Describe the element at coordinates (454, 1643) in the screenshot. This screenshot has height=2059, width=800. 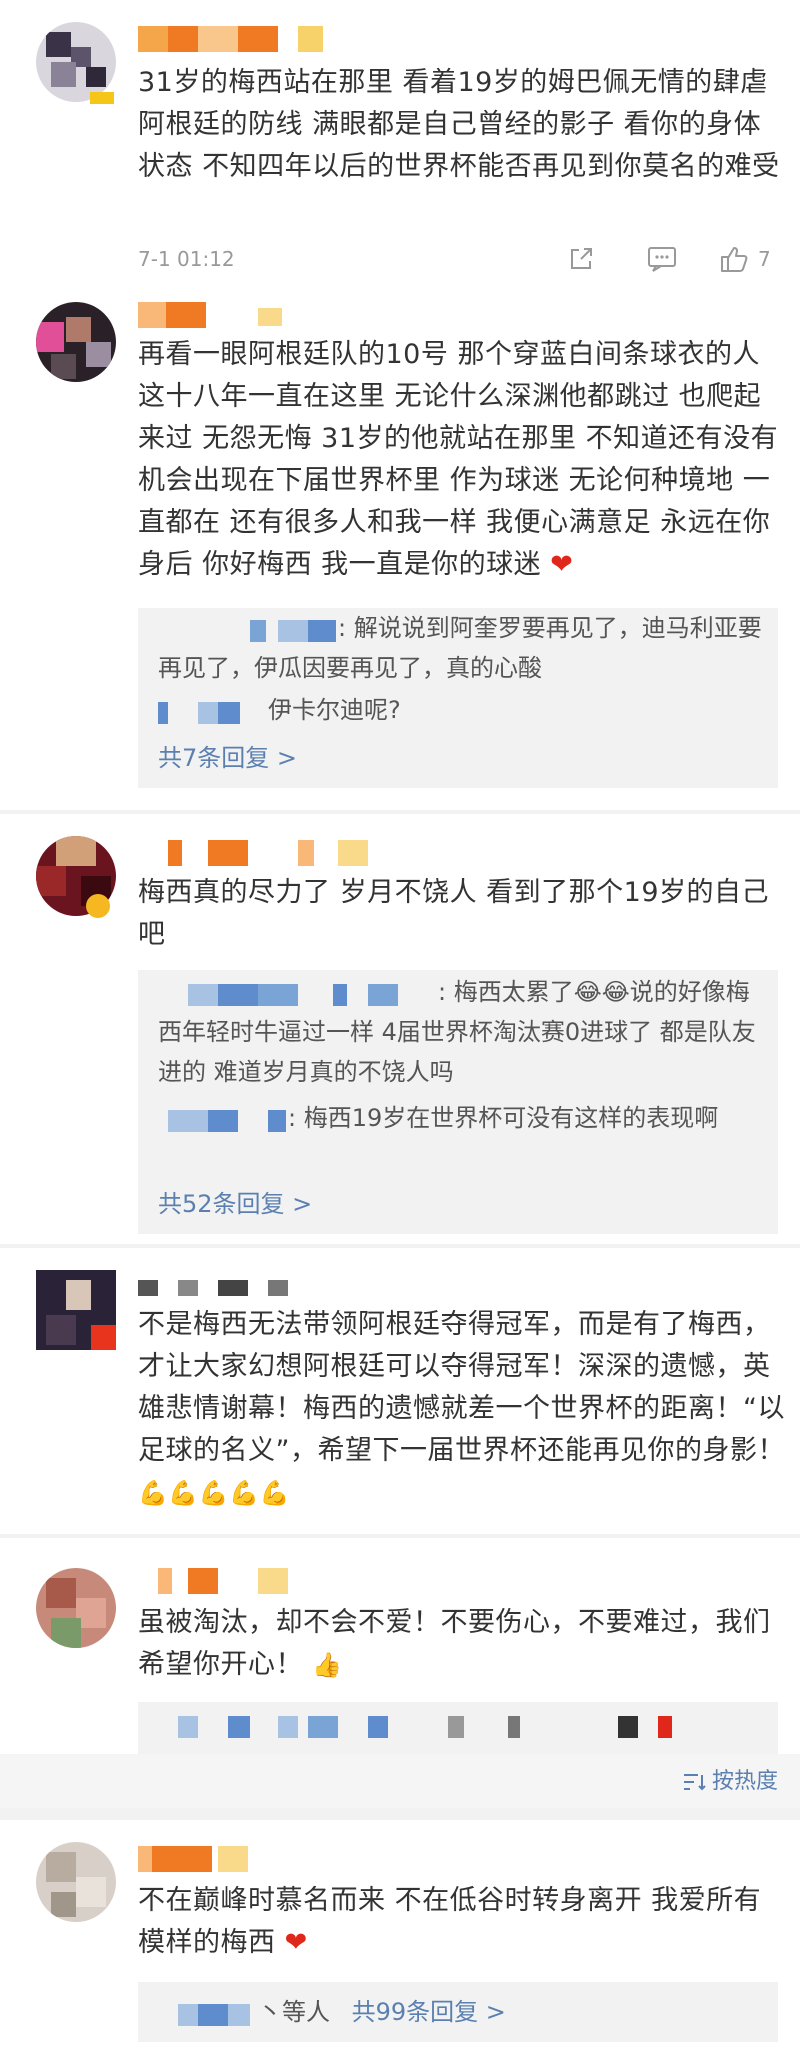
I see `comment-text: 虽被淘汰，却不会不爱！不要伤心，不要难过，我们希望你开心！ 👍` at that location.